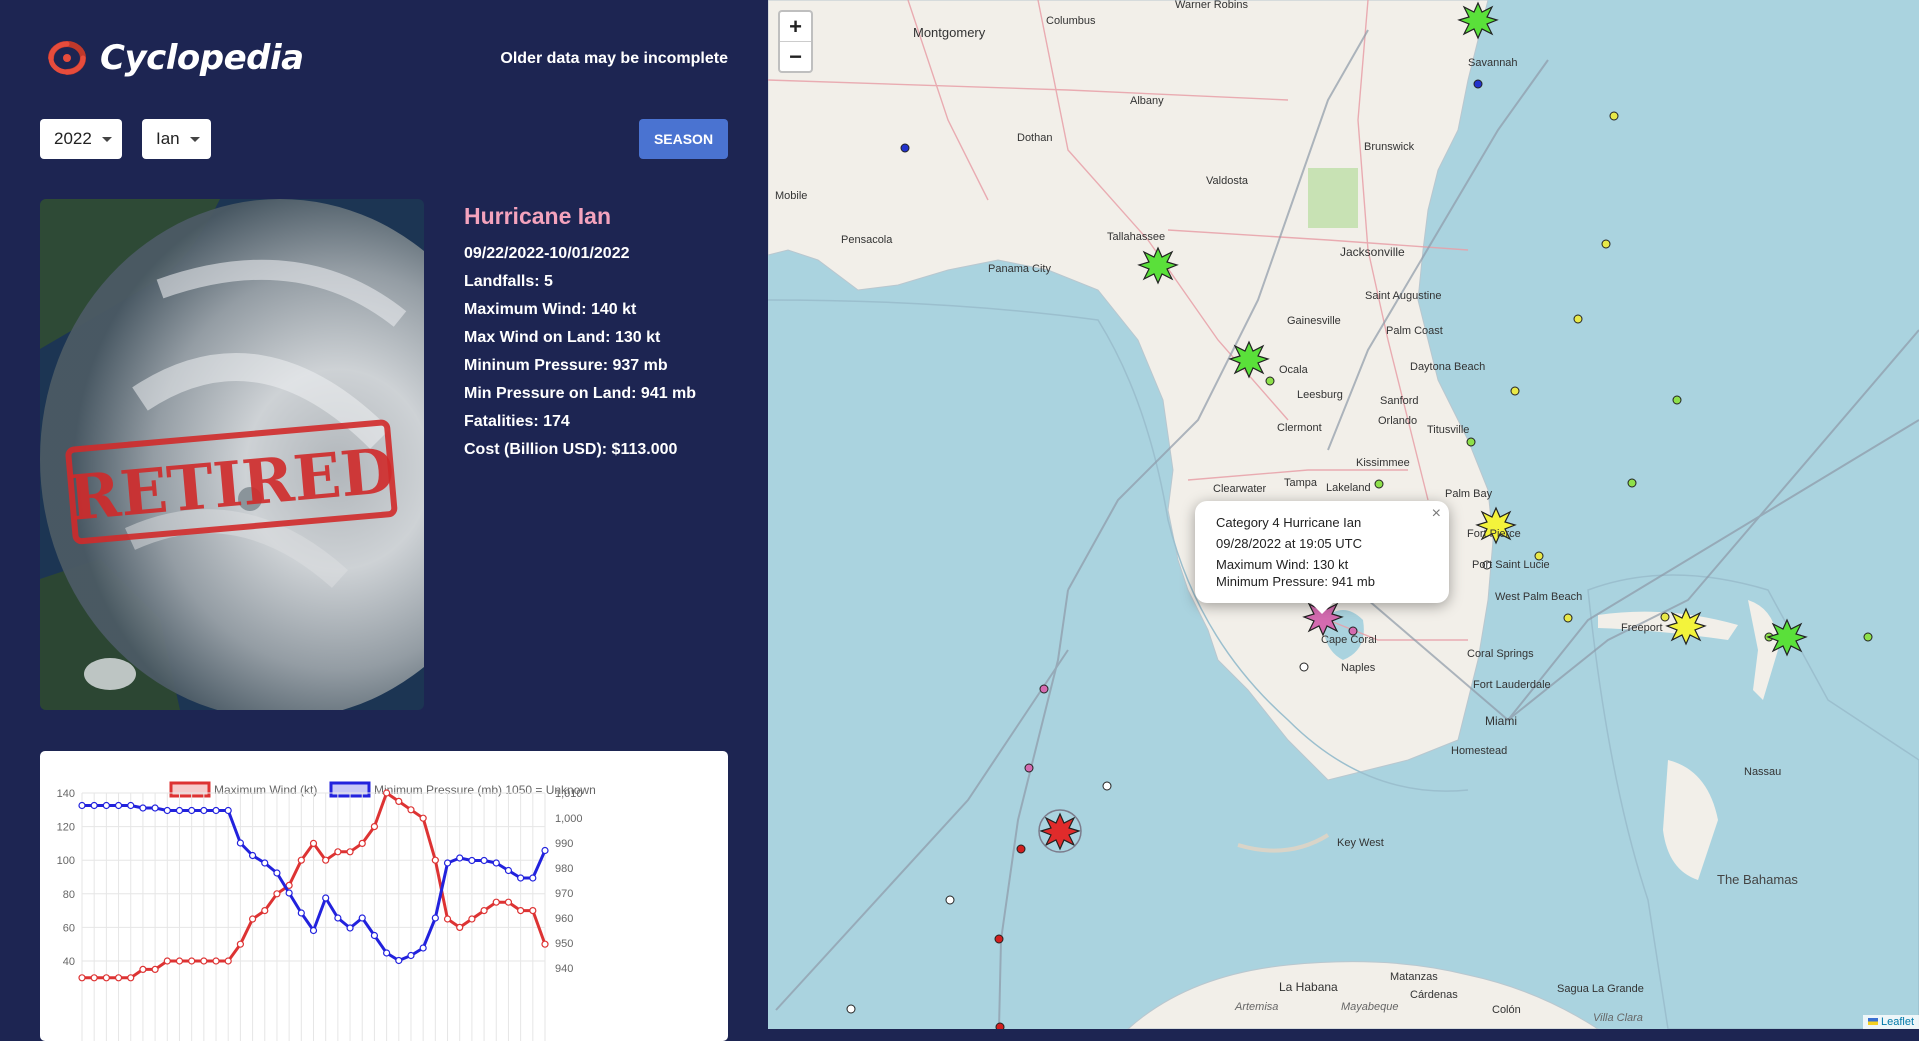 The width and height of the screenshot is (1919, 1041). What do you see at coordinates (69, 895) in the screenshot?
I see `left-tick-label: 80` at bounding box center [69, 895].